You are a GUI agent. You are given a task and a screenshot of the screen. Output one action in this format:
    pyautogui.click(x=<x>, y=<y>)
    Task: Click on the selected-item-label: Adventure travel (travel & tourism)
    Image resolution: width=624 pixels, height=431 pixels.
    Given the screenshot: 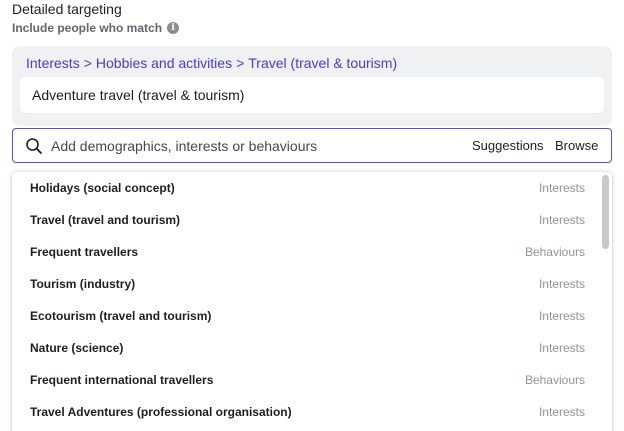 What is the action you would take?
    pyautogui.click(x=138, y=95)
    